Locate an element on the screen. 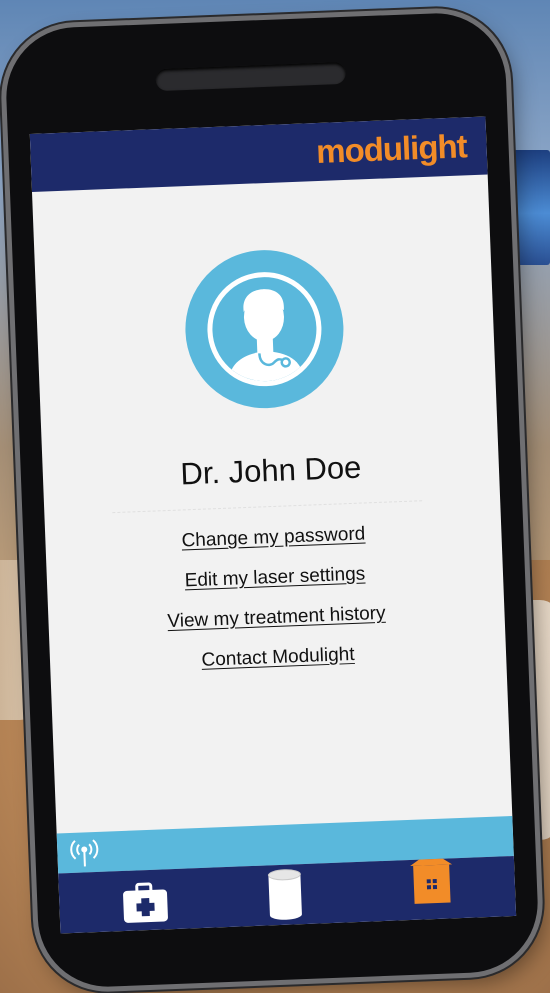 The image size is (550, 993). nav-cylinder-button is located at coordinates (284, 894).